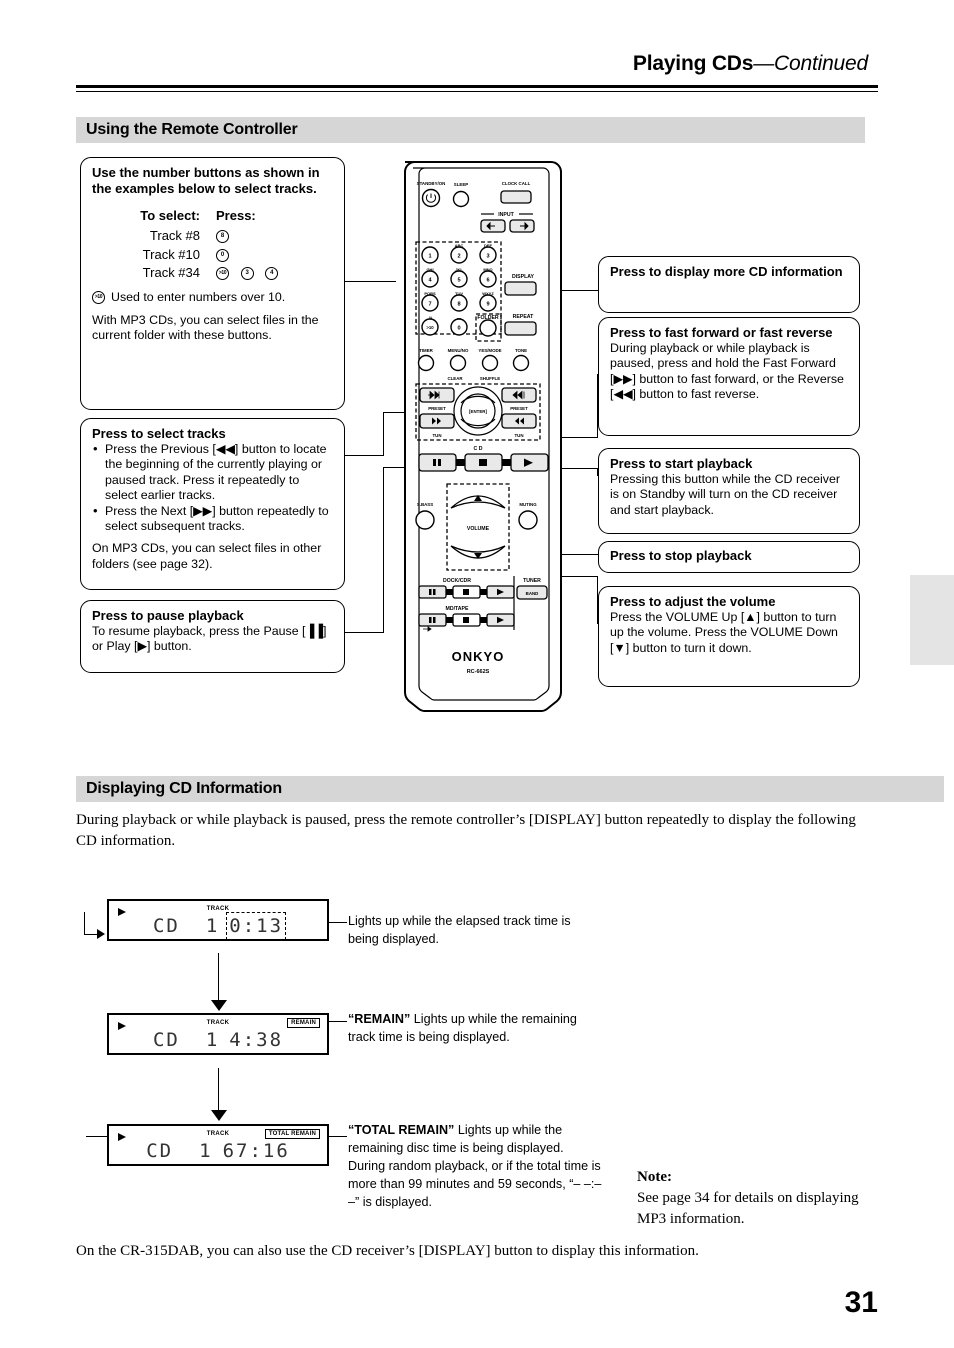 Image resolution: width=954 pixels, height=1348 pixels. I want to click on track-label: Track #34, so click(171, 273).